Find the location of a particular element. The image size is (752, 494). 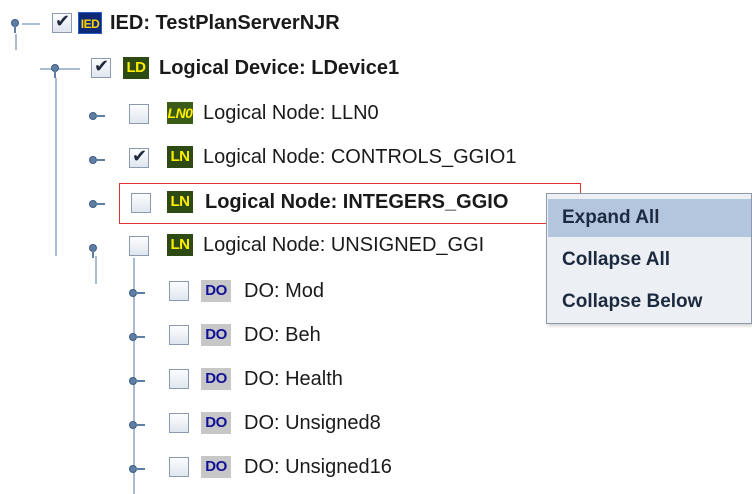

menu-item-expand-all: Expand All is located at coordinates (649, 218).